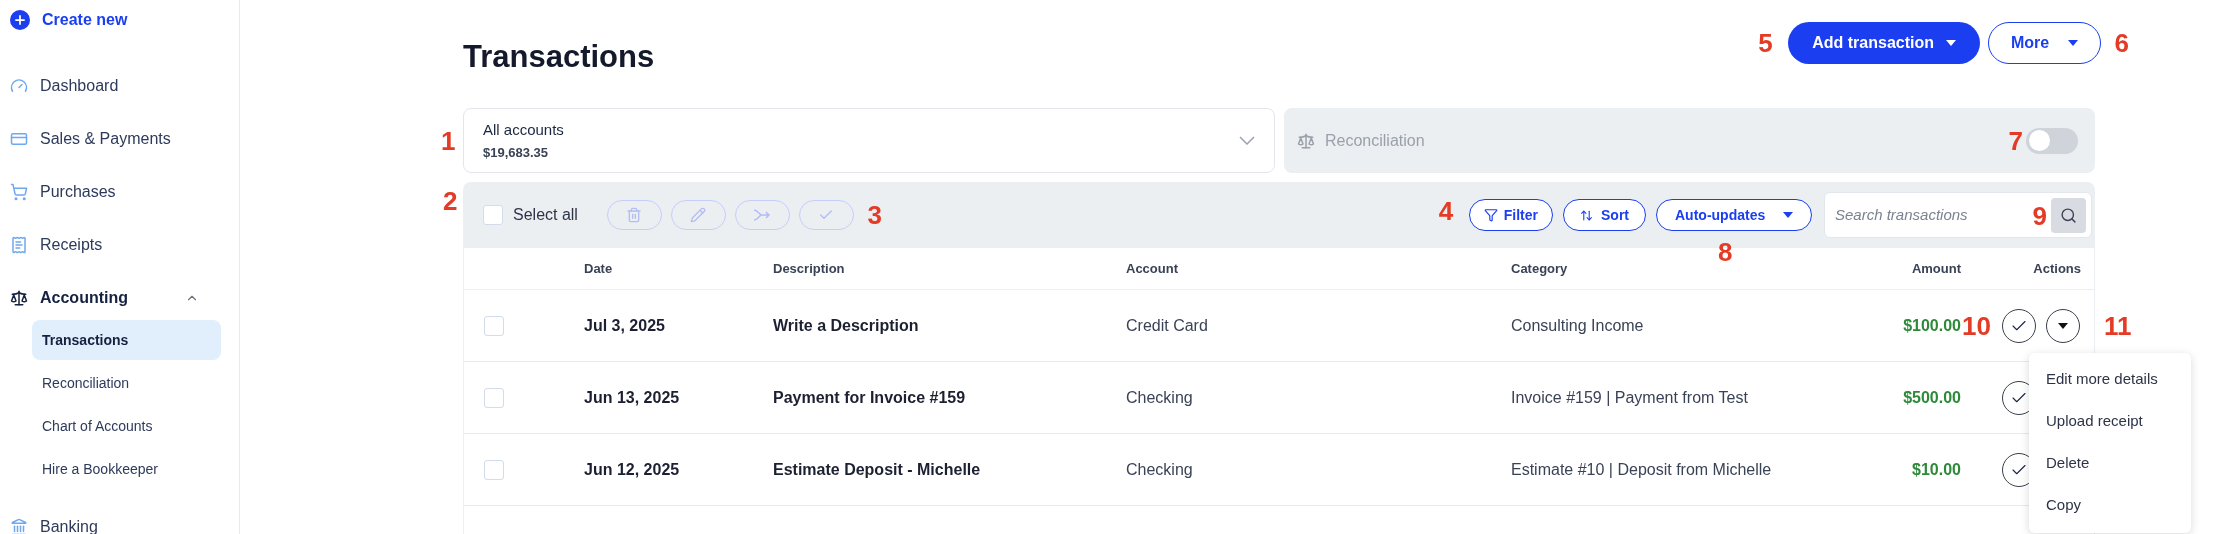 This screenshot has width=2218, height=534. Describe the element at coordinates (126, 426) in the screenshot. I see `sidebar-subitem: Chart of Accounts` at that location.